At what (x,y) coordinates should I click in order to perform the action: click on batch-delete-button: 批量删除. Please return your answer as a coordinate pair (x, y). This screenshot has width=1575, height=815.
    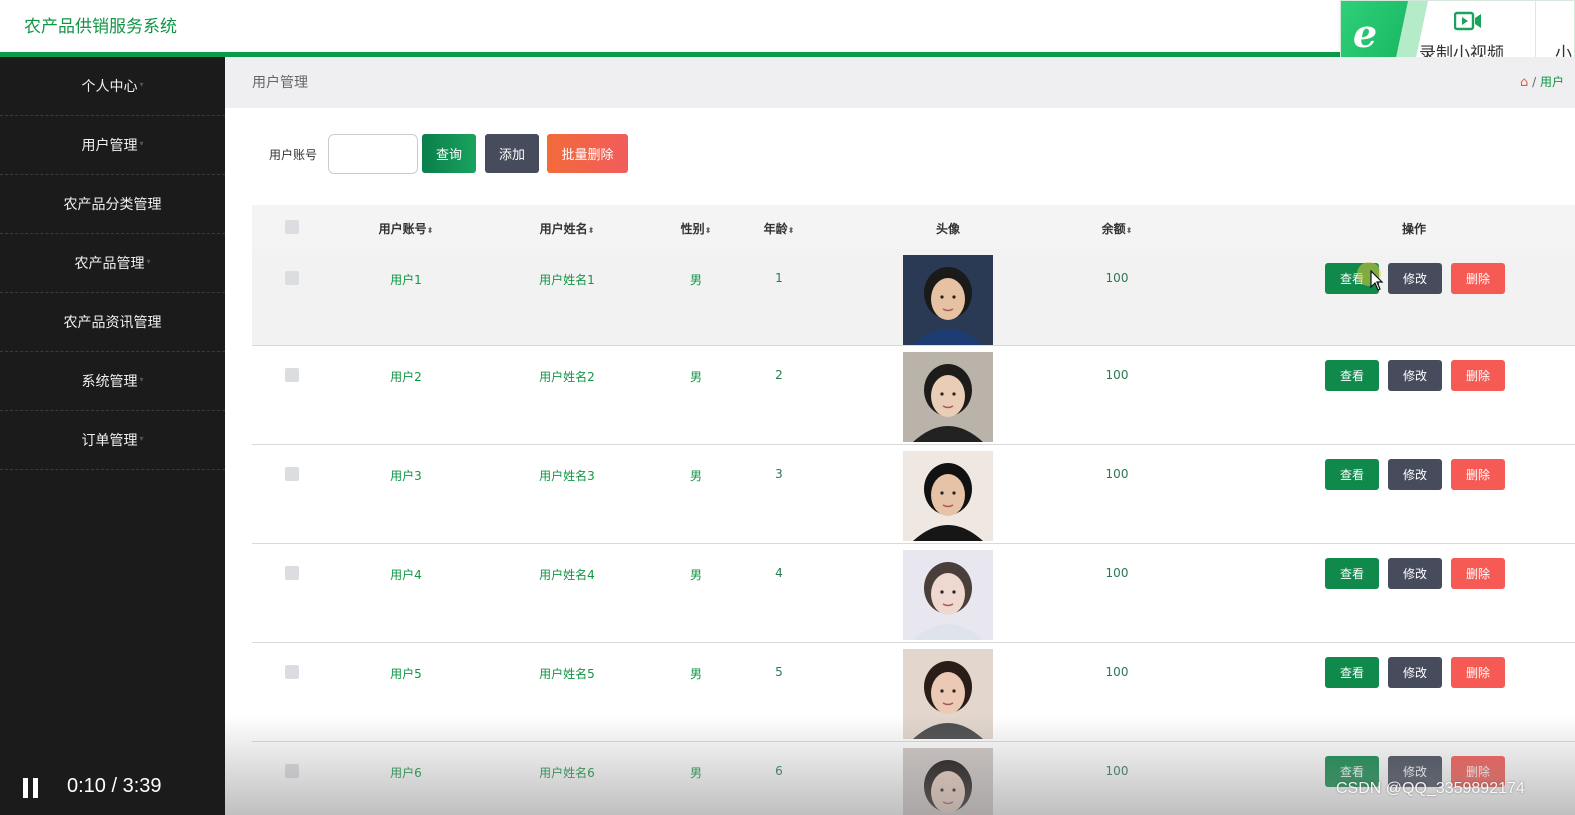
    Looking at the image, I should click on (587, 153).